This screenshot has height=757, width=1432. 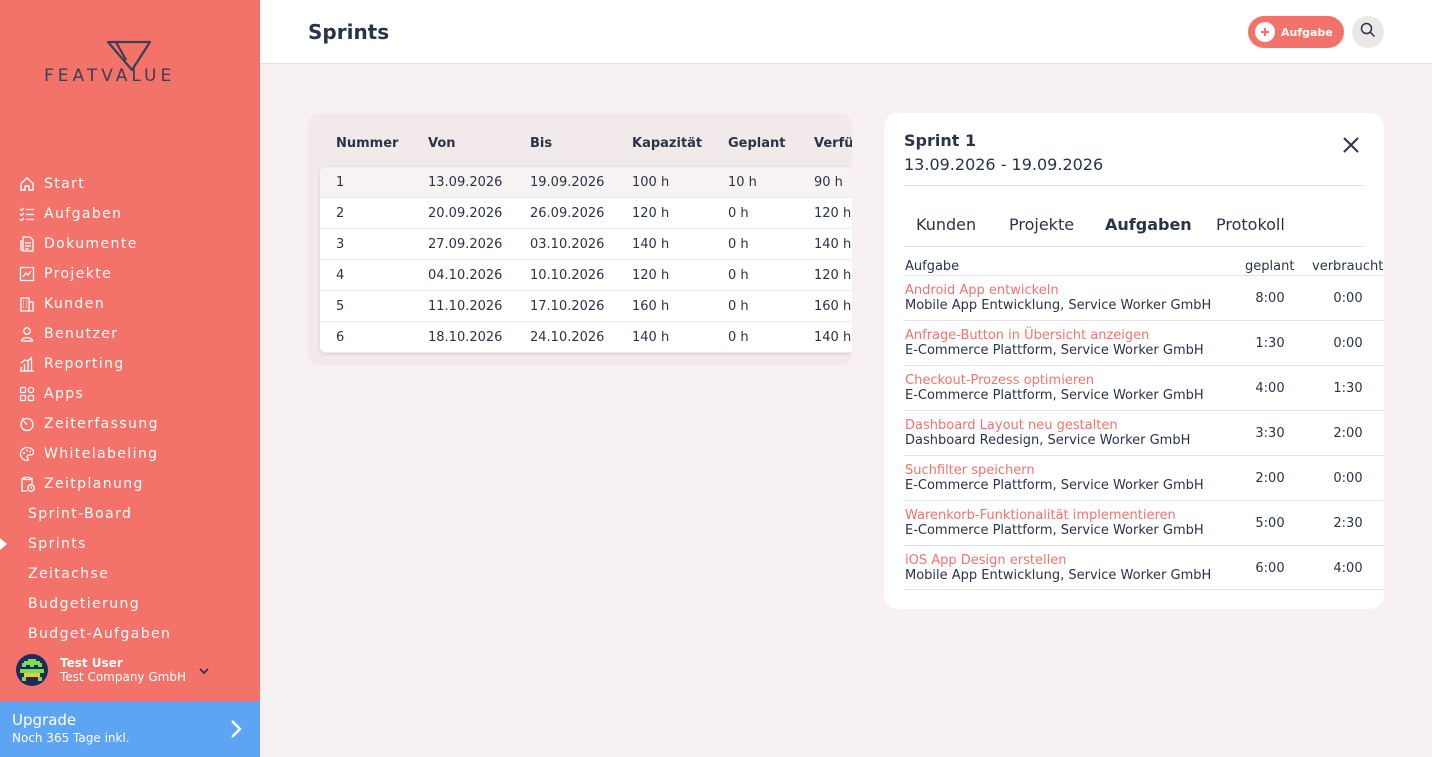 I want to click on sidebar-item-zeitplanung: Zeitplanung, so click(x=130, y=484).